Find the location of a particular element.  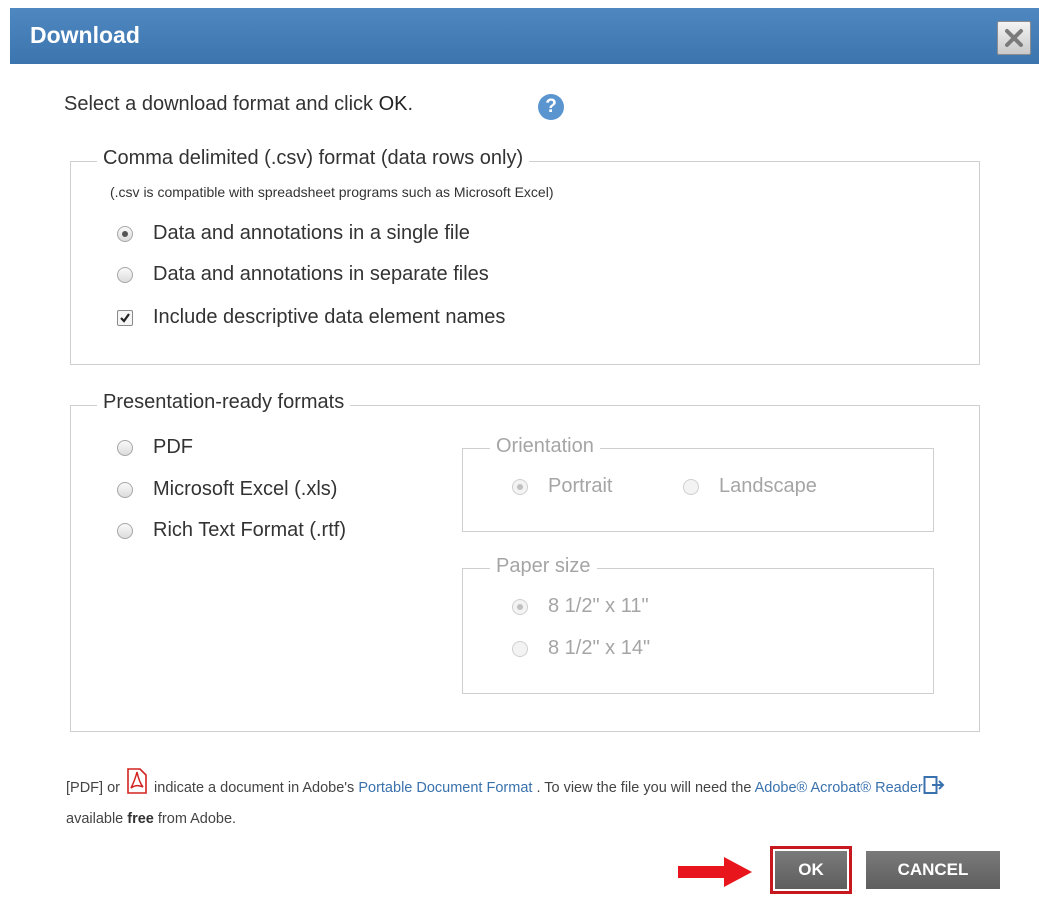

pdf-icon is located at coordinates (137, 781).